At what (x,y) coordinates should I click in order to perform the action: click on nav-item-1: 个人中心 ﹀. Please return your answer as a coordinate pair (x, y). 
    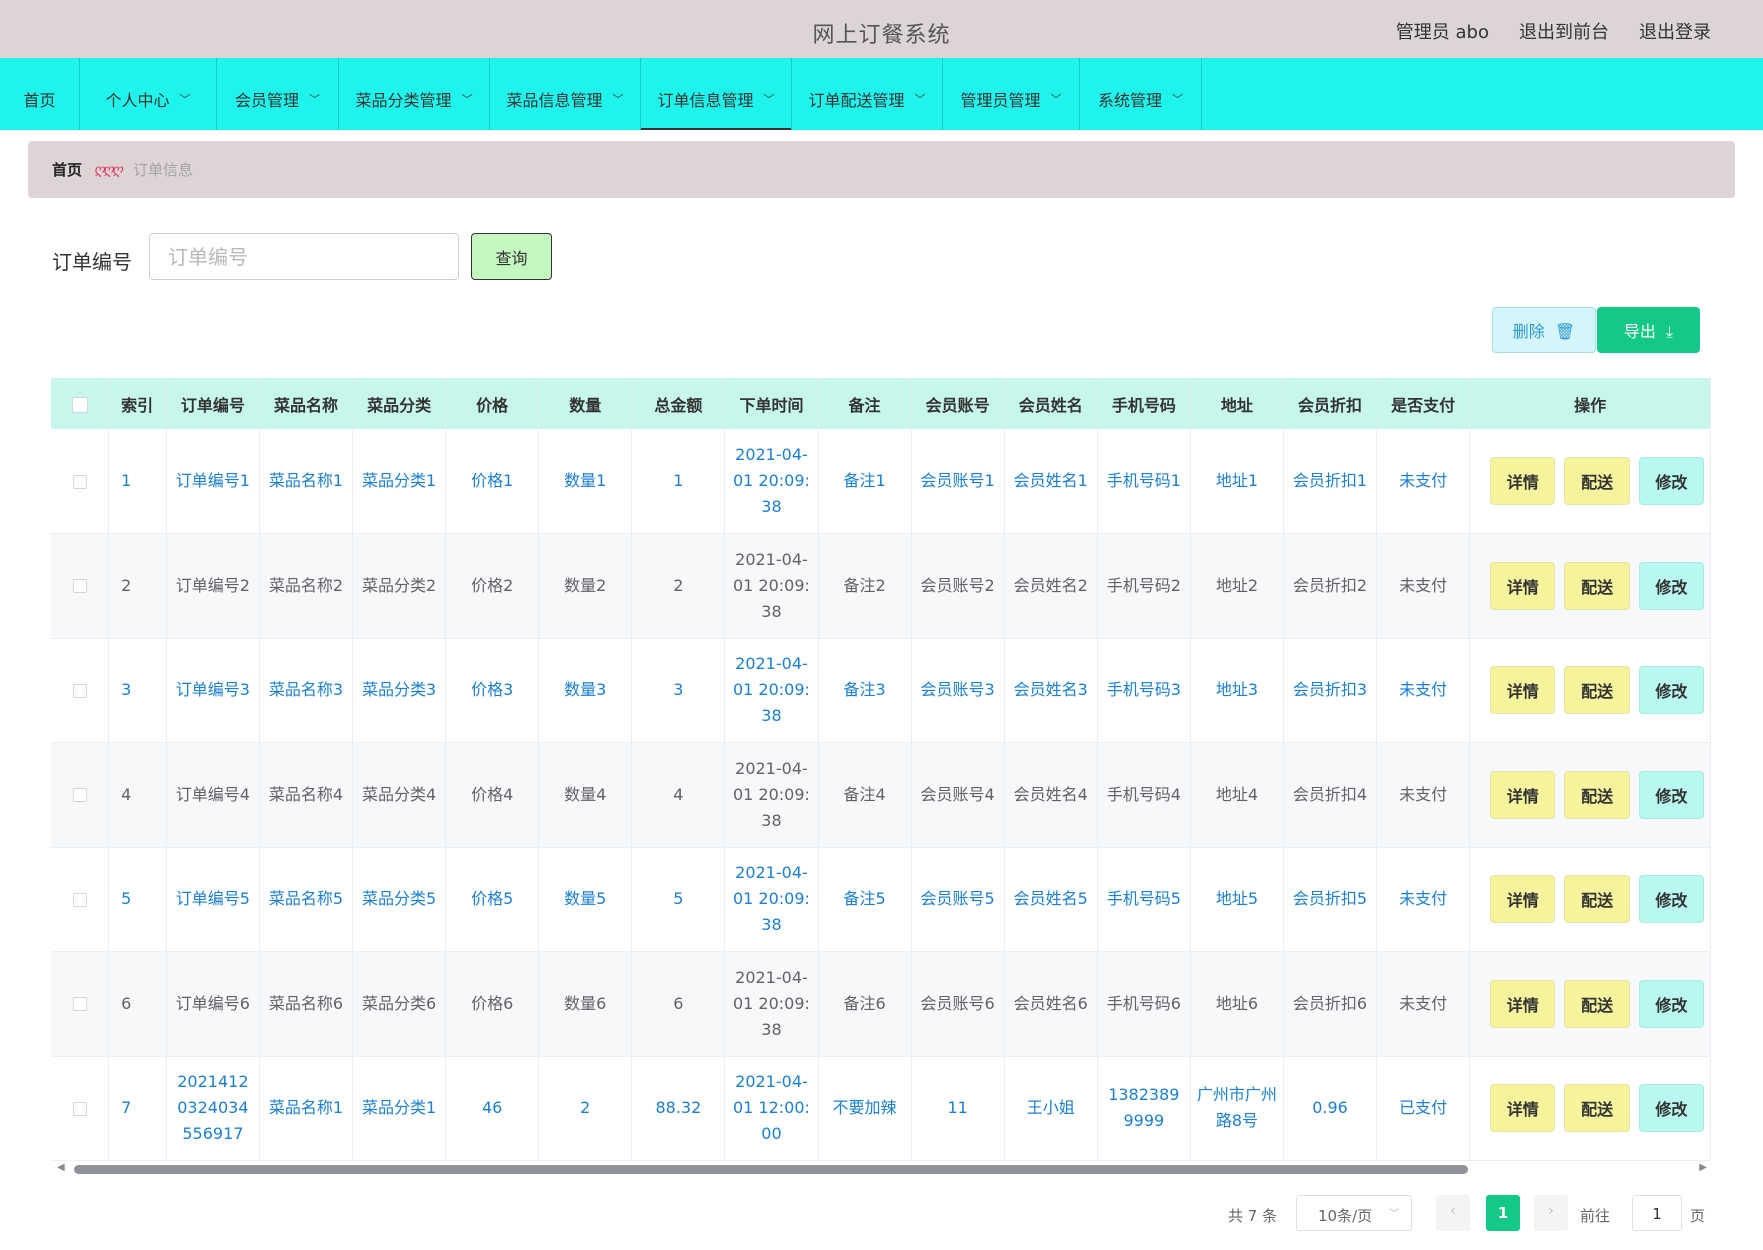
    Looking at the image, I should click on (148, 94).